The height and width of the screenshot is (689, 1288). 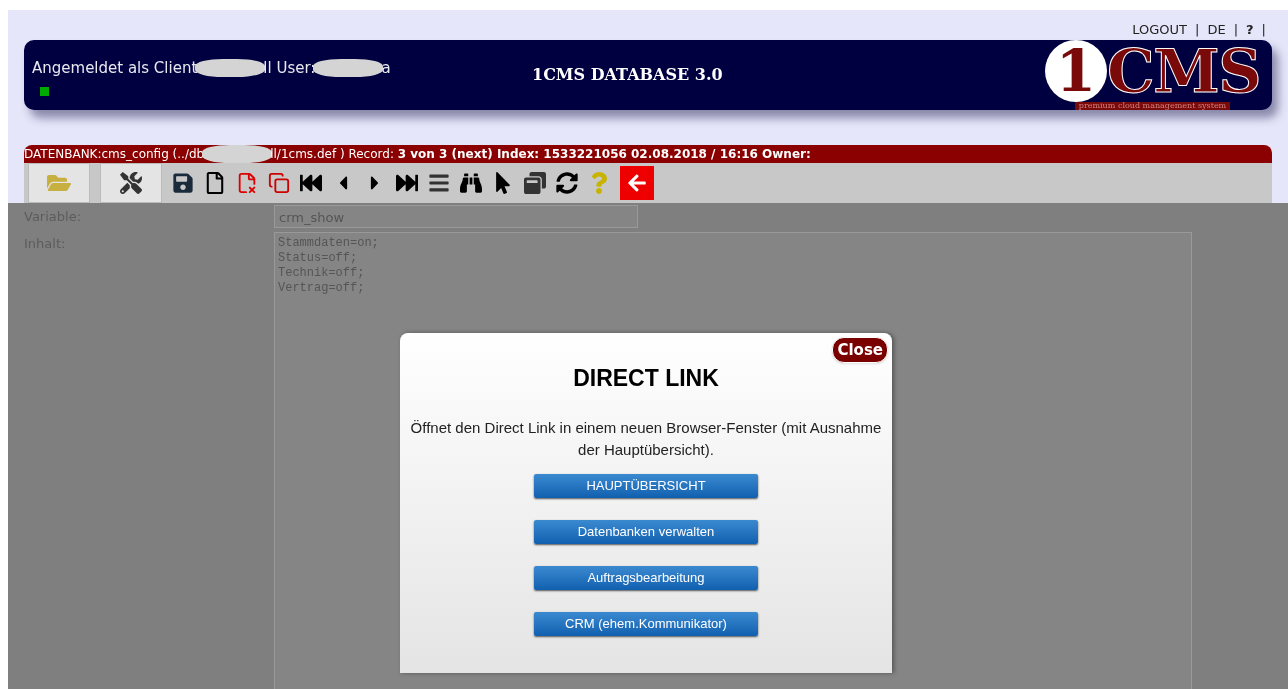 I want to click on link-button: Auftragsbearbeitung, so click(x=646, y=578).